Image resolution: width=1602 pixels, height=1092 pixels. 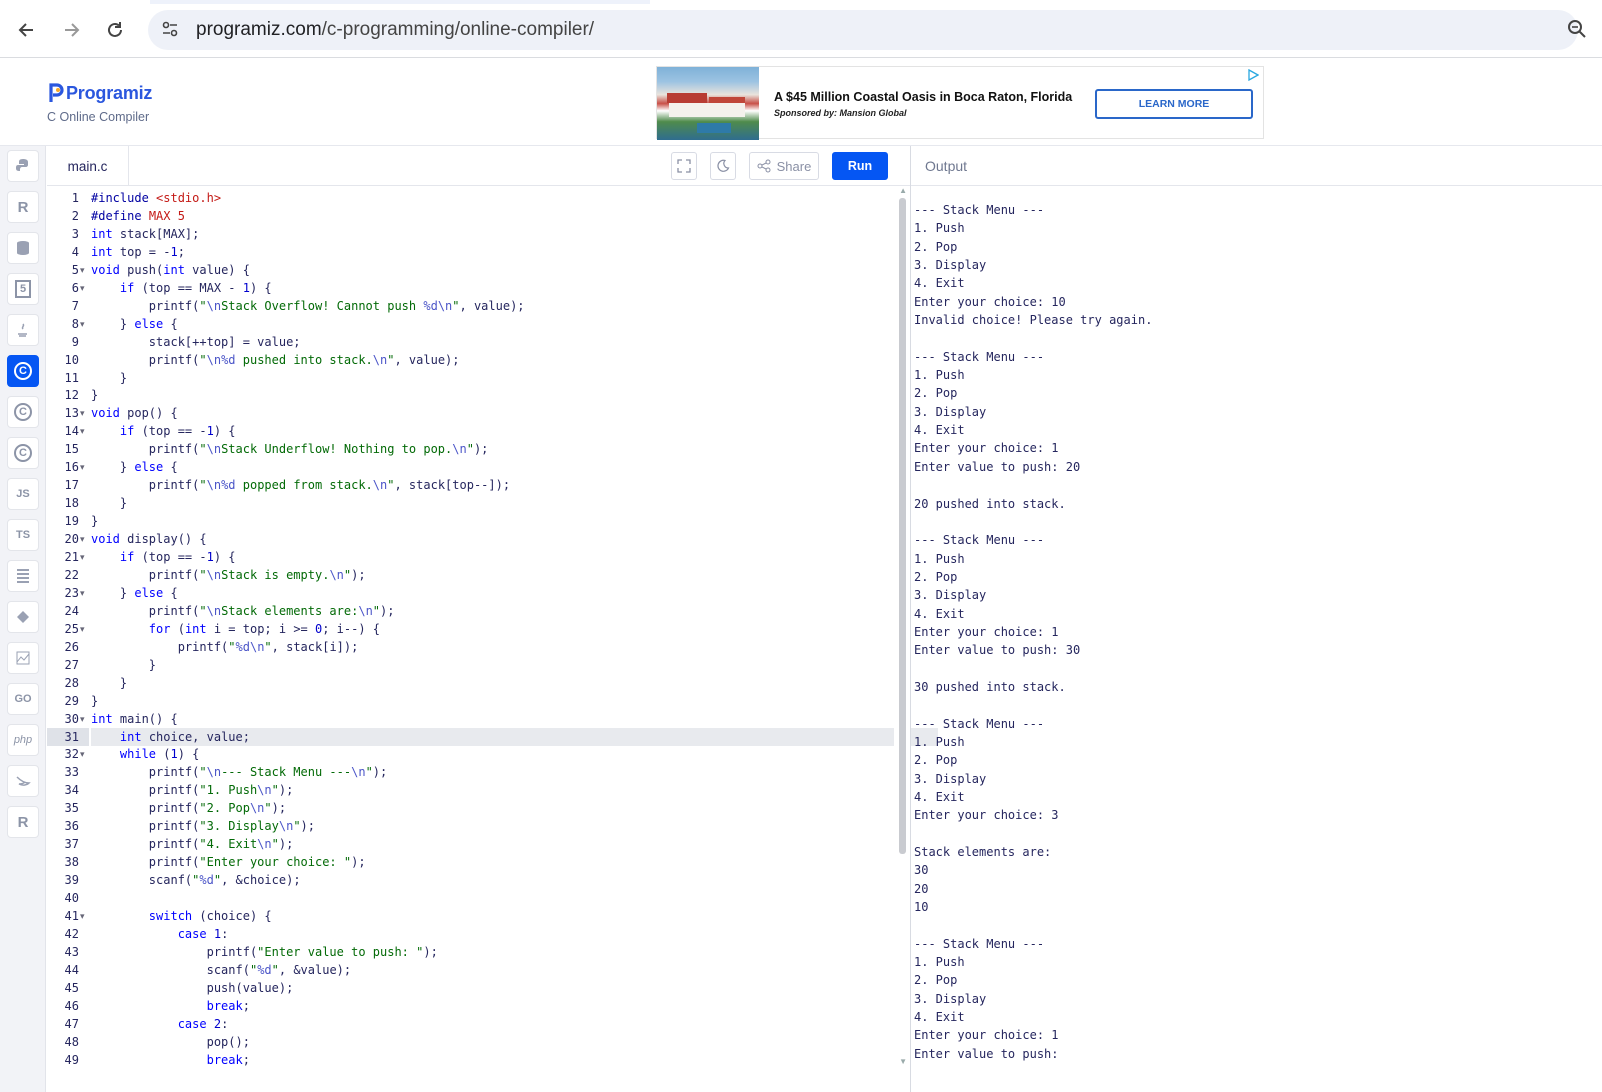 What do you see at coordinates (100, 93) in the screenshot?
I see `programiz-logo: Programiz` at bounding box center [100, 93].